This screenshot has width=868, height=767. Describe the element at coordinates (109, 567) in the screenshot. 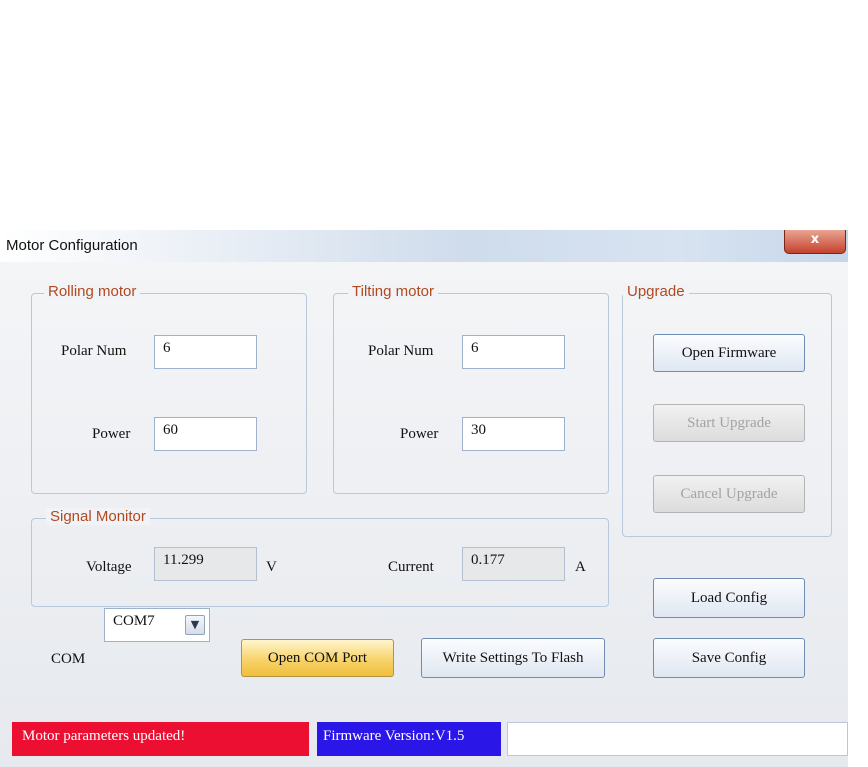

I see `voltage-label: Voltage` at that location.